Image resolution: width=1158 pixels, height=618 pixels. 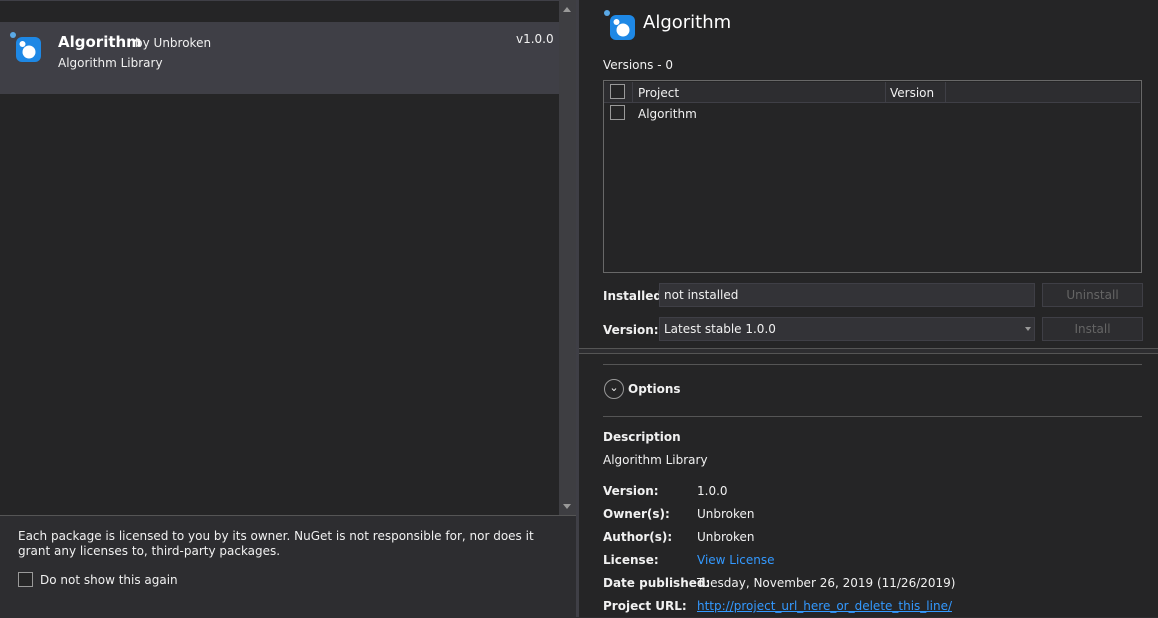 I want to click on meta-owners-key: Owner(s):, so click(x=636, y=514).